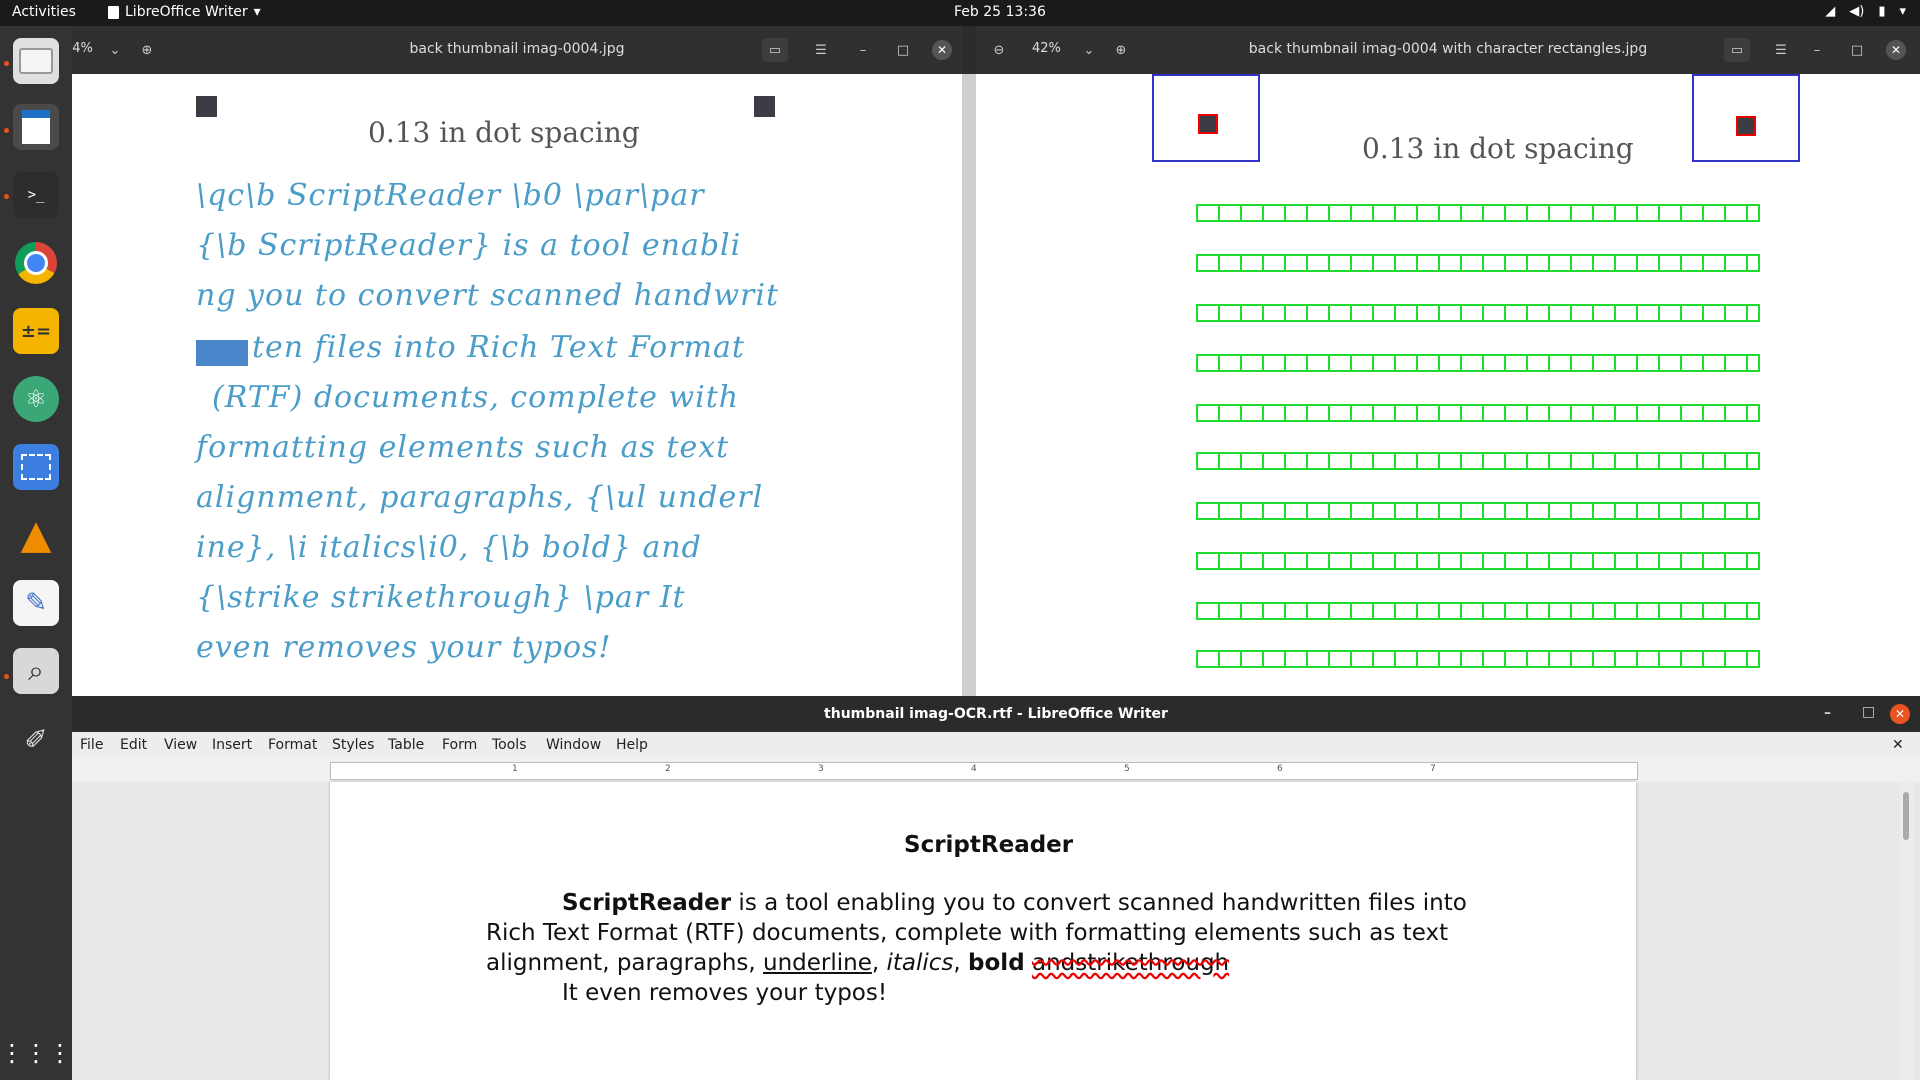 This screenshot has height=1080, width=1920. I want to click on menu-help: Help, so click(632, 745).